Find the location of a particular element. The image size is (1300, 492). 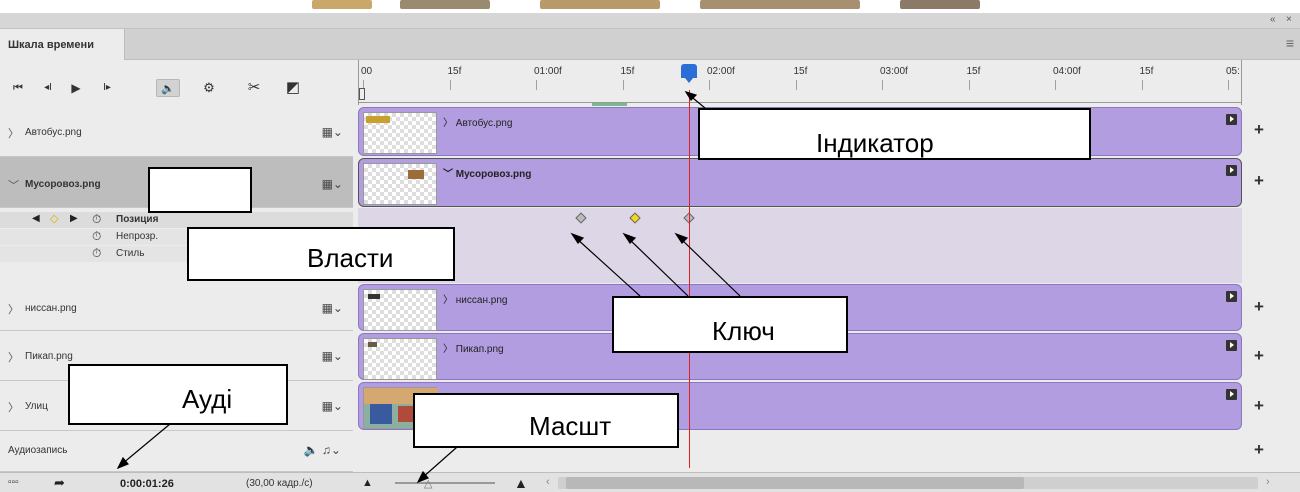

annotation-key: Ключ is located at coordinates (730, 324).